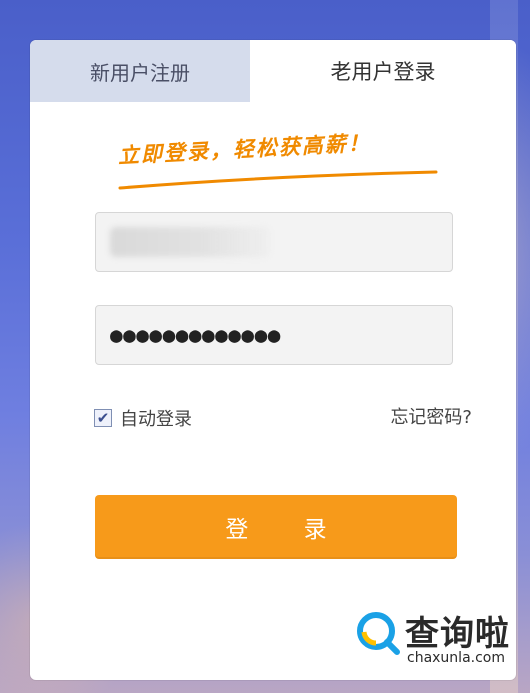 This screenshot has width=530, height=693. Describe the element at coordinates (278, 180) in the screenshot. I see `slogan-underline` at that location.